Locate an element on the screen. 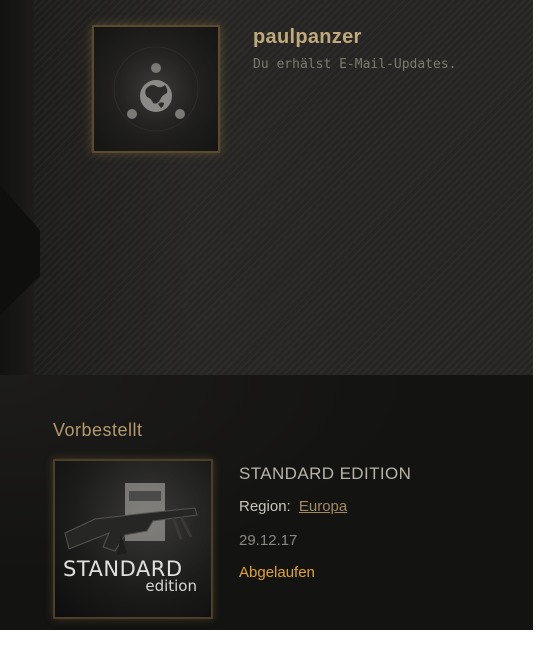 This screenshot has width=538, height=649. product-image-subtitle: edition is located at coordinates (171, 586).